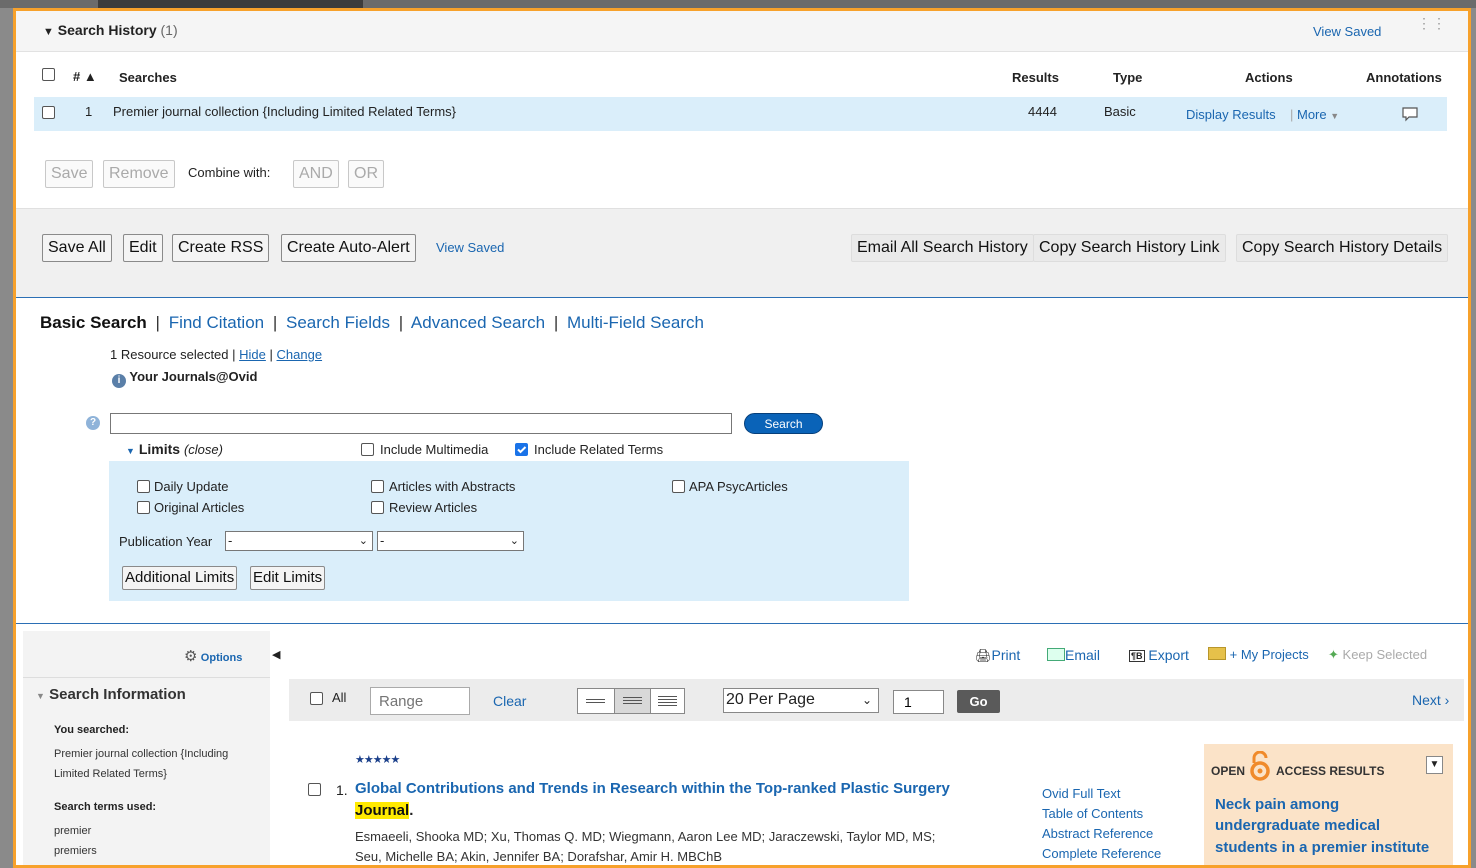  I want to click on remove-button: Remove, so click(139, 174).